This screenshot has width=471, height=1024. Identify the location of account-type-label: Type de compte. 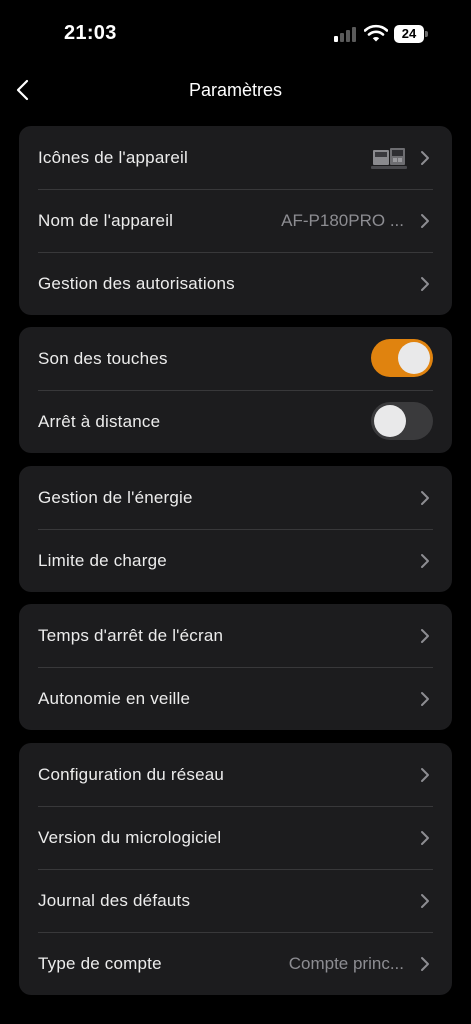
(100, 963).